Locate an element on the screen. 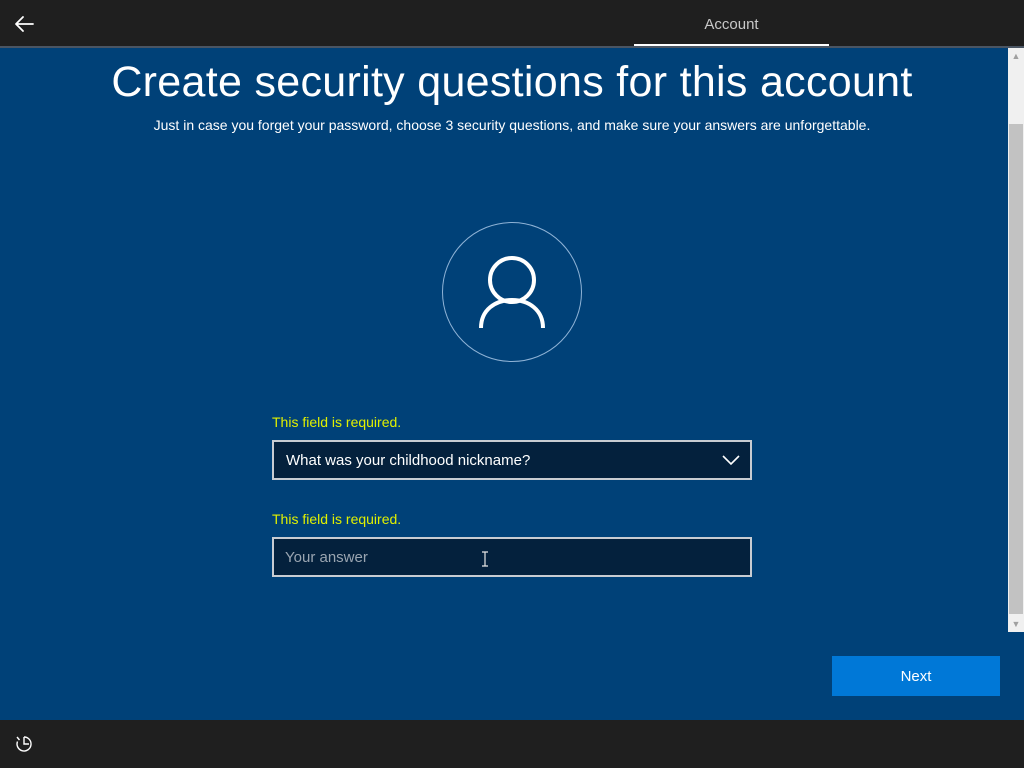  answer-error-text: This field is required. is located at coordinates (337, 519).